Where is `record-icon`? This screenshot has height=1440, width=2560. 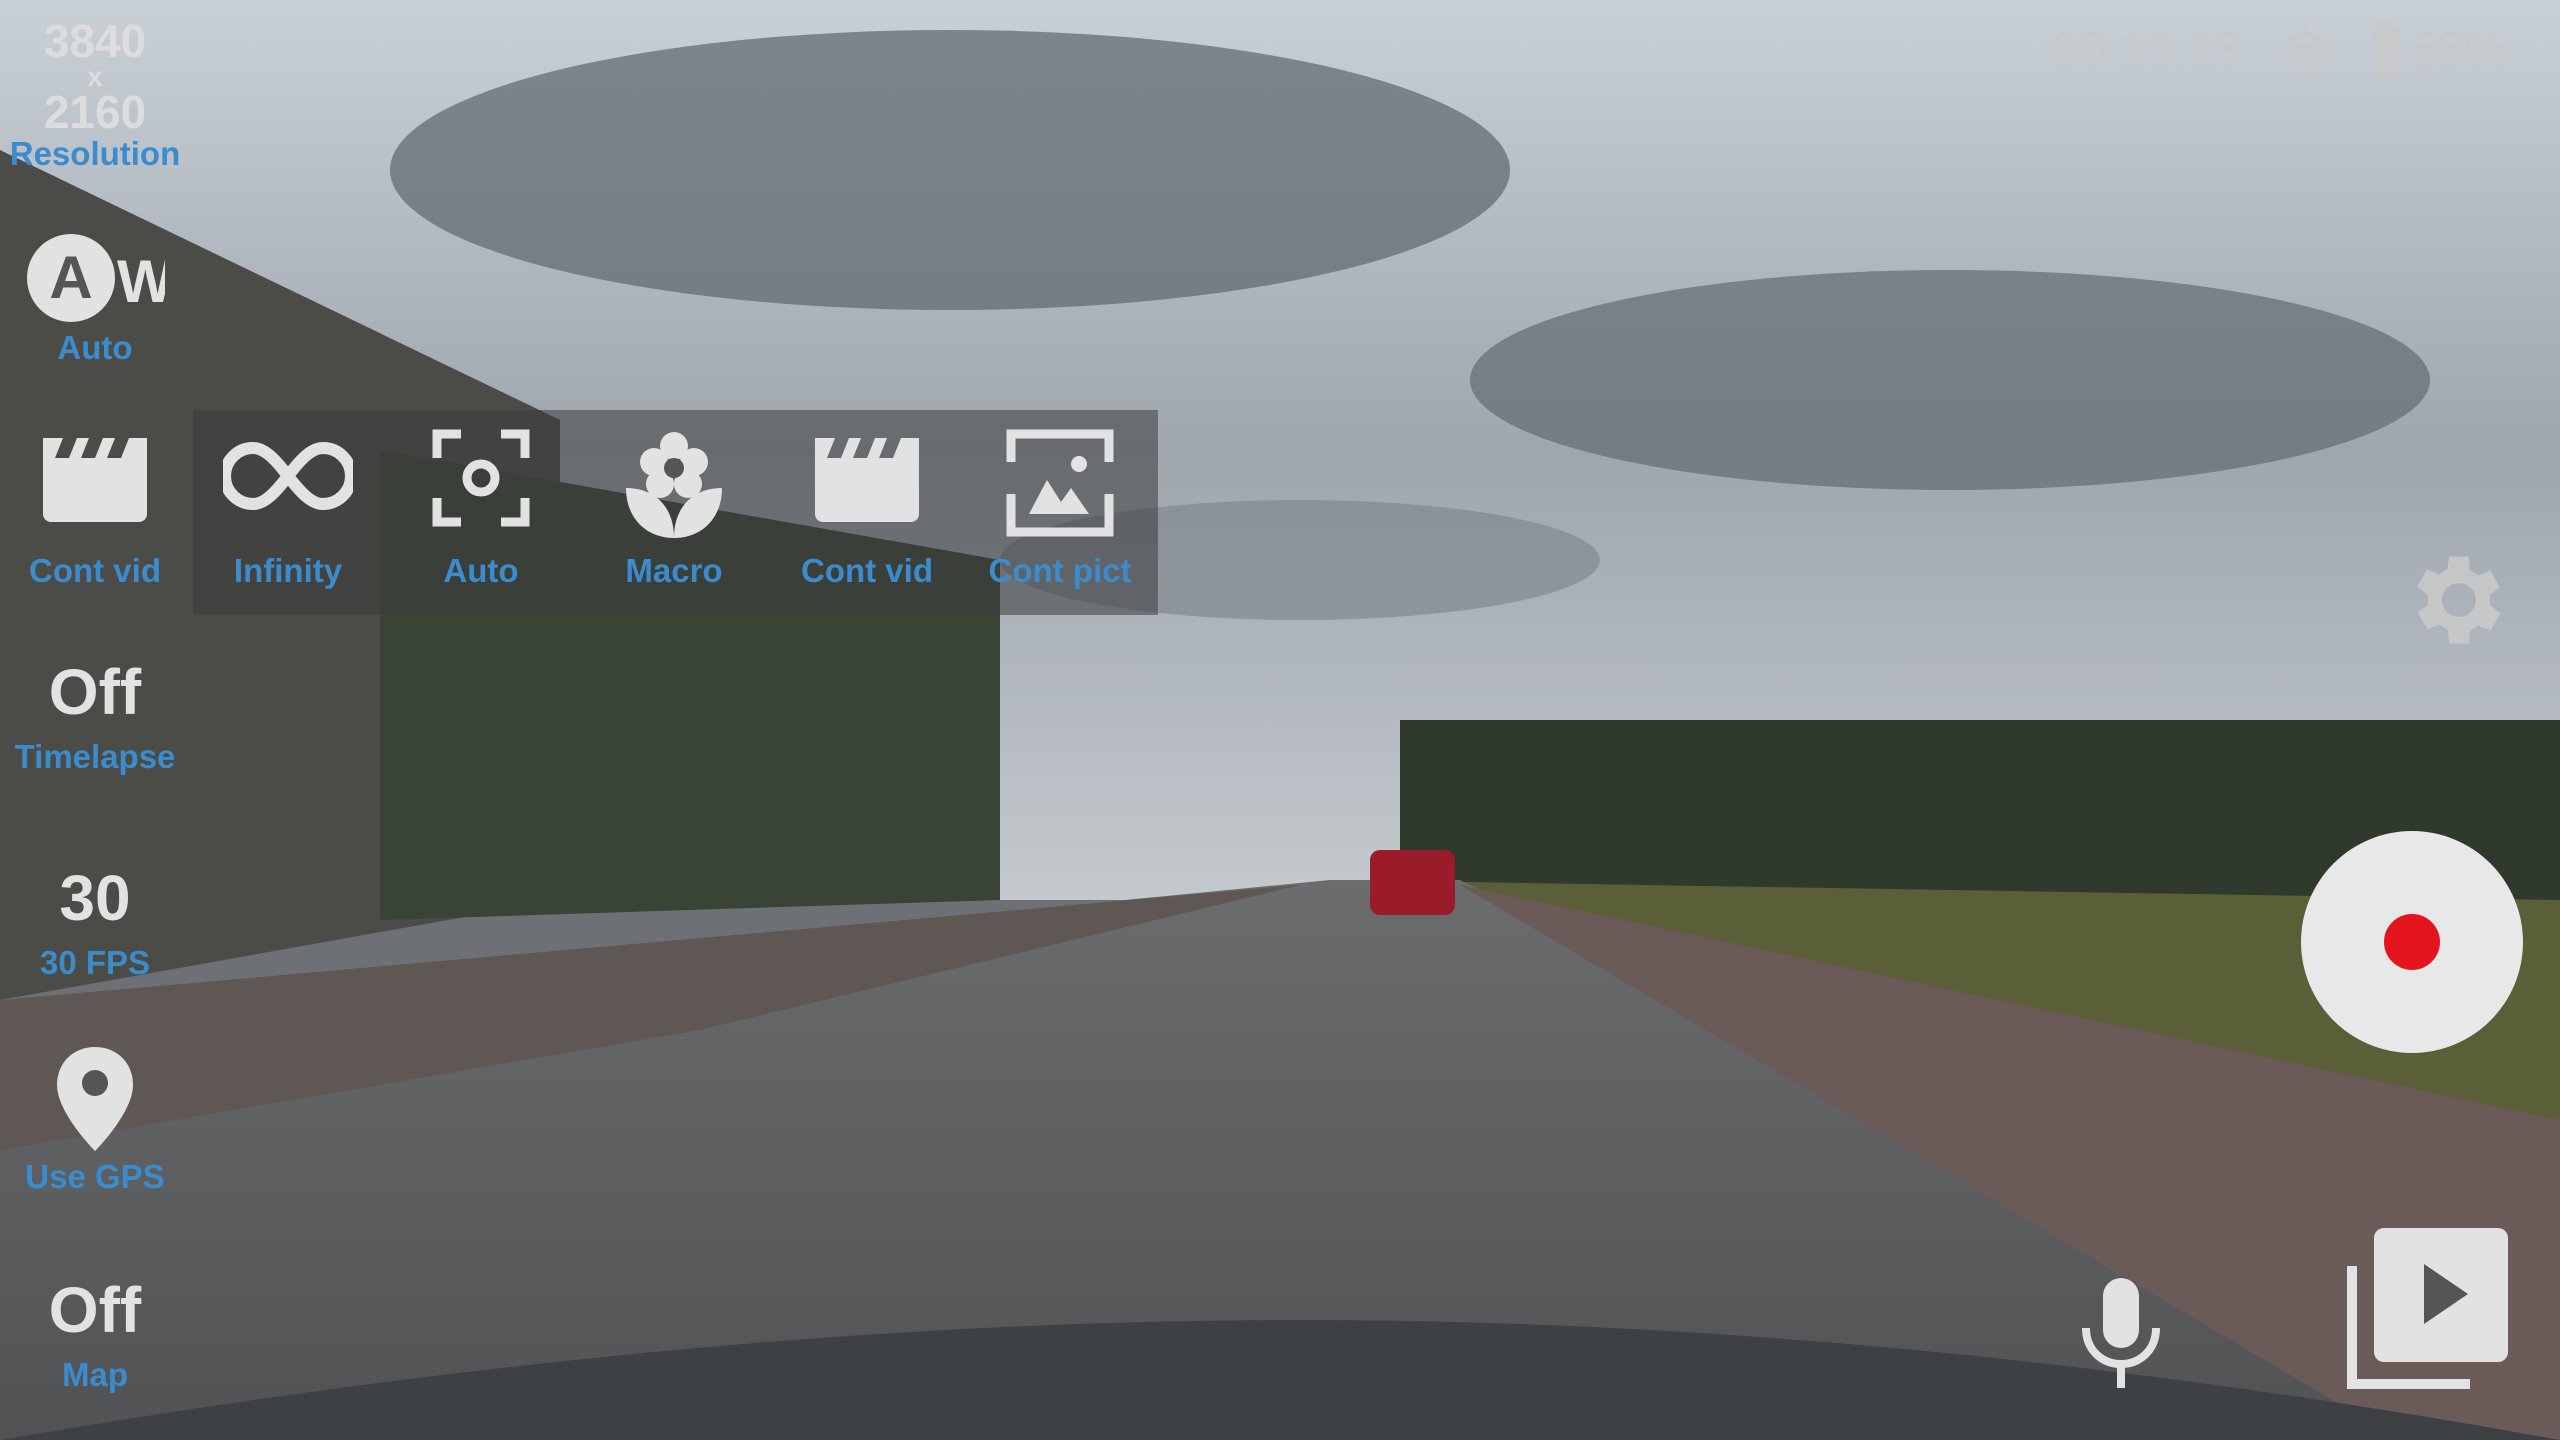 record-icon is located at coordinates (2412, 942).